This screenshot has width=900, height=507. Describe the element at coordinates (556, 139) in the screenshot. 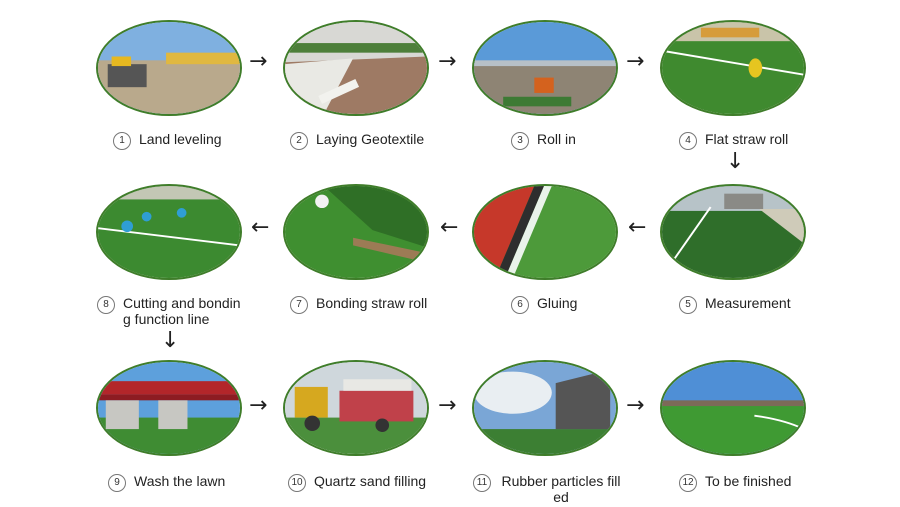

I see `step-label: Roll in` at that location.